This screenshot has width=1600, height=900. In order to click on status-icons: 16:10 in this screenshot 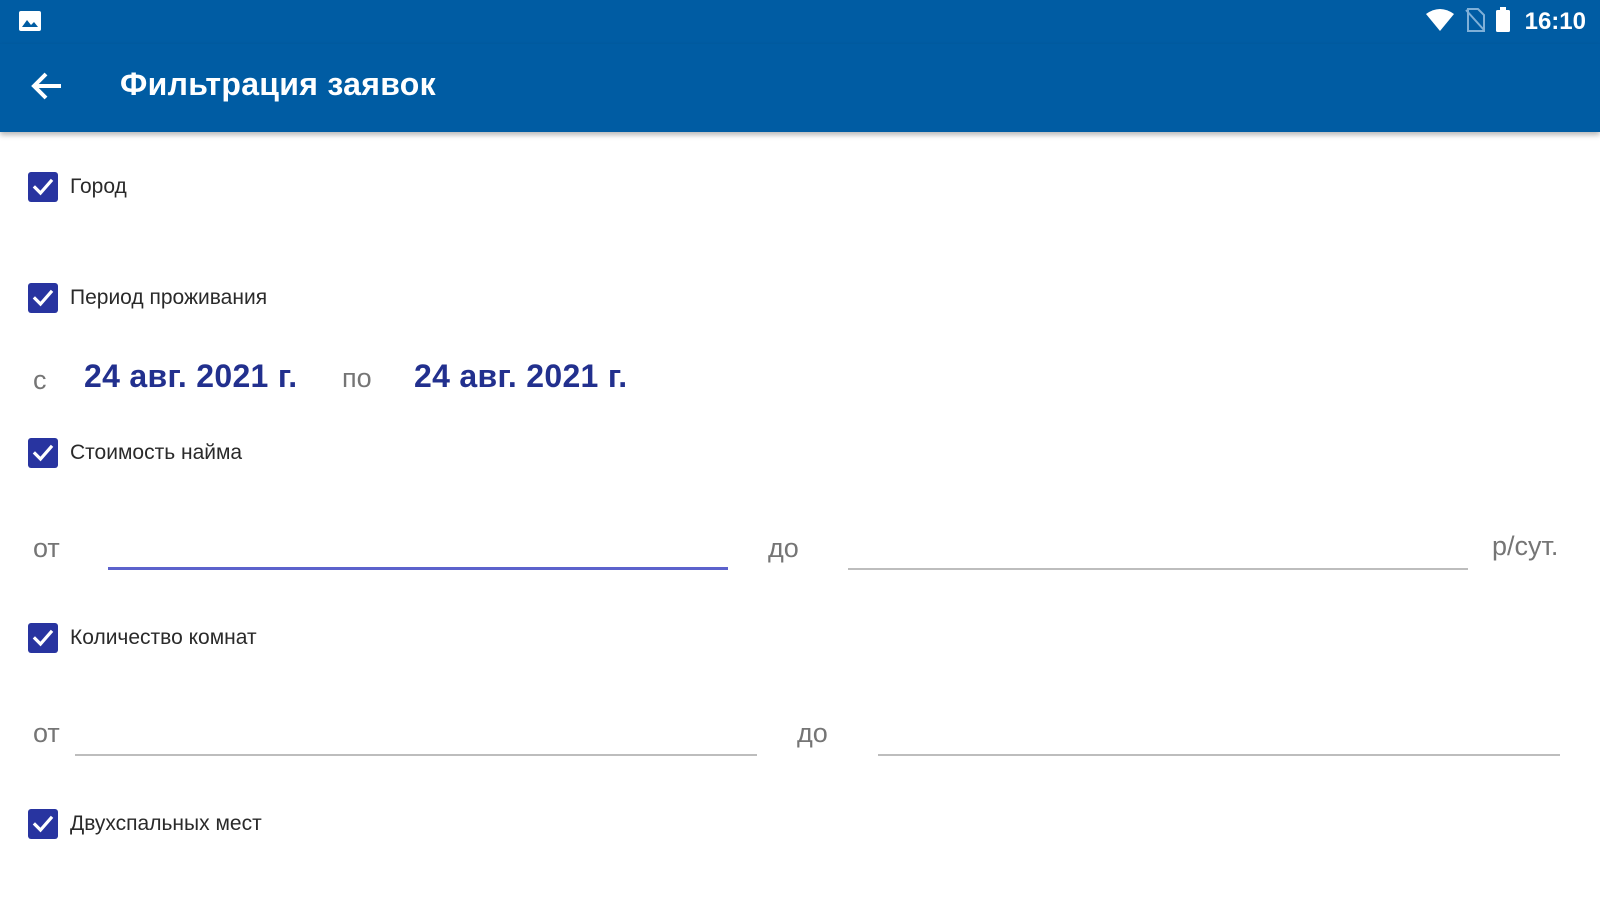, I will do `click(1505, 22)`.